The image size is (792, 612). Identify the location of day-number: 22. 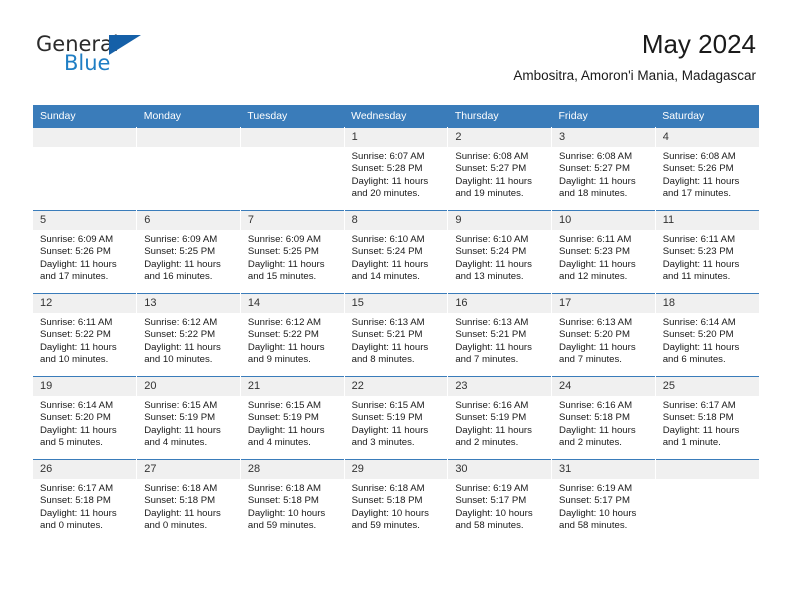
(396, 386).